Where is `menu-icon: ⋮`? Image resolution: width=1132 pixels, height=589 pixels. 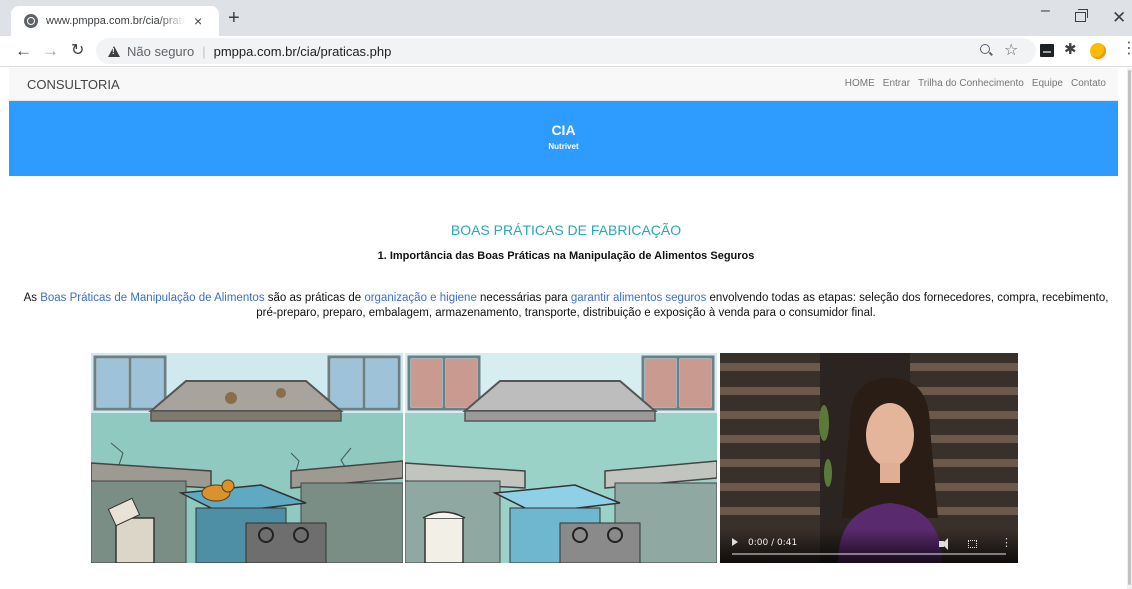 menu-icon: ⋮ is located at coordinates (1126, 49).